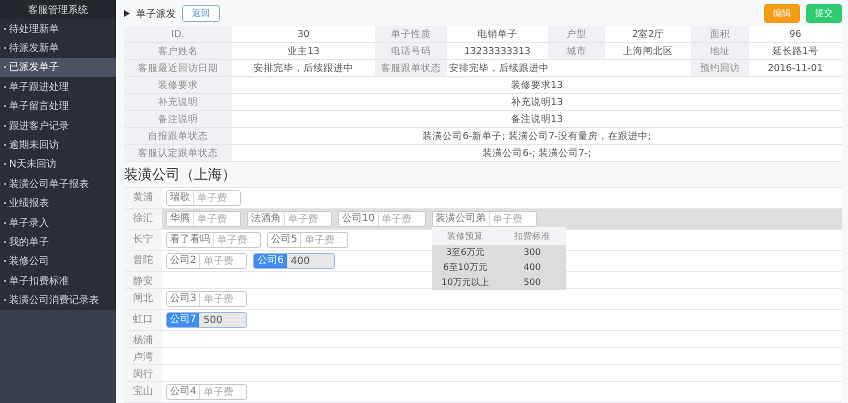 The image size is (848, 403). I want to click on field-value: 装修要求13, so click(537, 85).